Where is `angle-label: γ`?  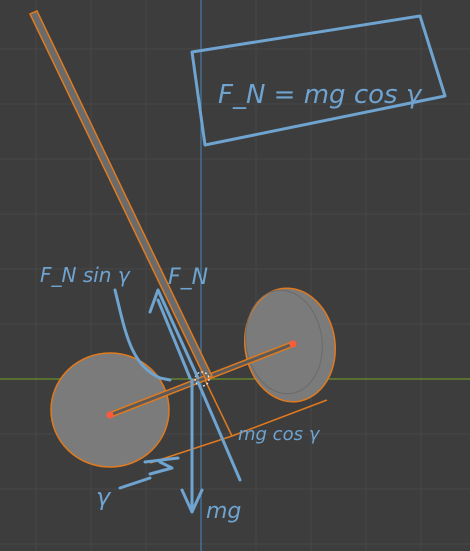
angle-label: γ is located at coordinates (104, 497).